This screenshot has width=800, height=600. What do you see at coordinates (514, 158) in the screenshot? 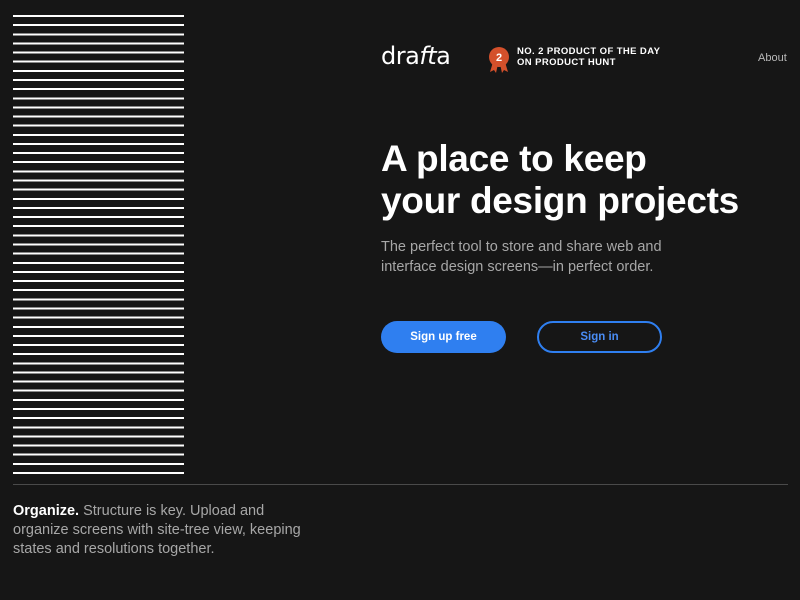
I see `hero-title-line-1: A place to keep` at bounding box center [514, 158].